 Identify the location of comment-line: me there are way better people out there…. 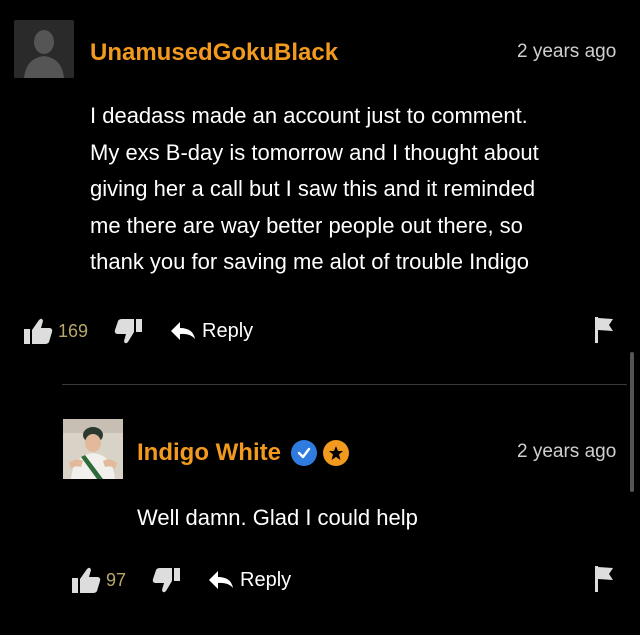
(306, 225).